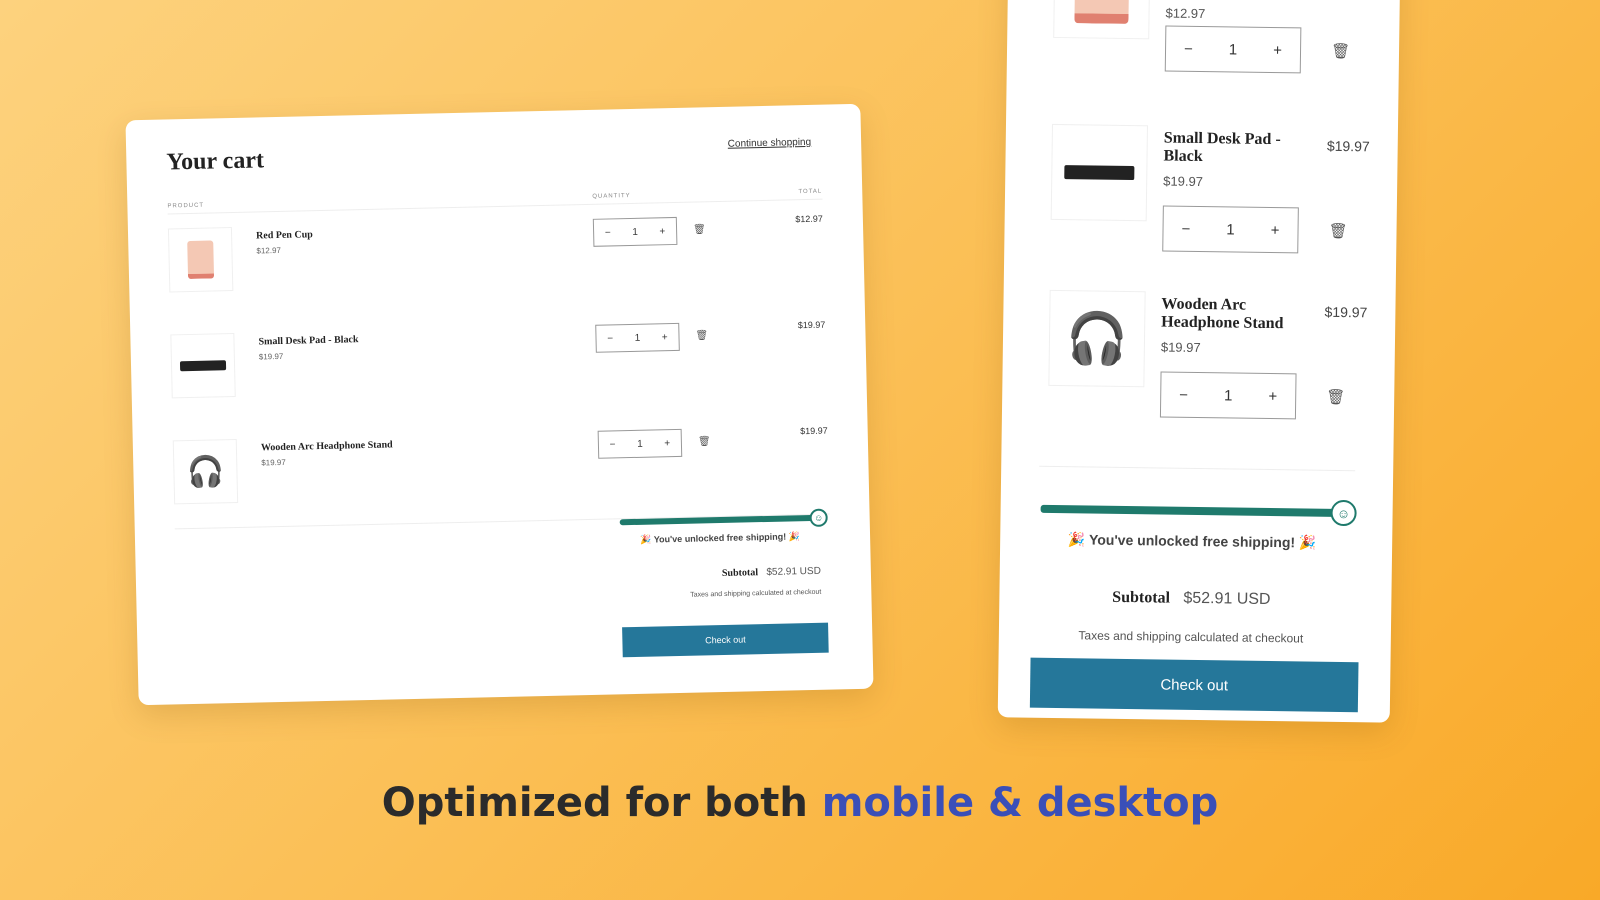 This screenshot has height=900, width=1600. I want to click on item-total: $12.97, so click(809, 219).